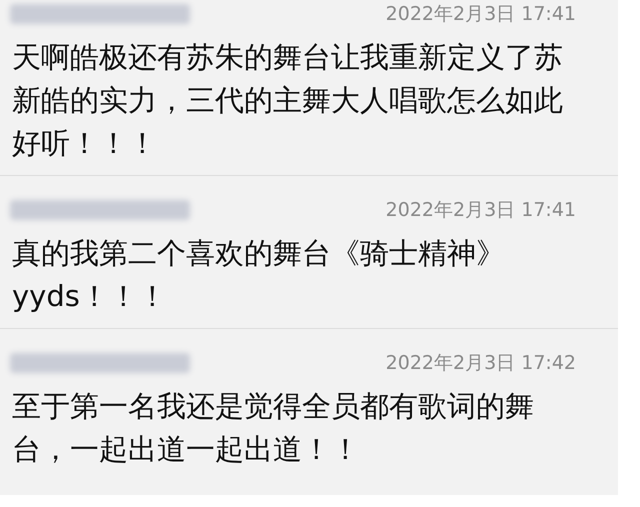 The image size is (640, 507). I want to click on comment-time: 2022年2月3日 17:42, so click(481, 363).